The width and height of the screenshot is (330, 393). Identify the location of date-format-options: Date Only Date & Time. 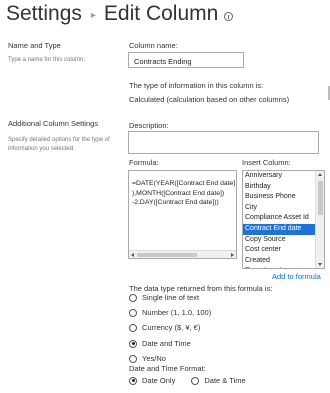
(195, 380).